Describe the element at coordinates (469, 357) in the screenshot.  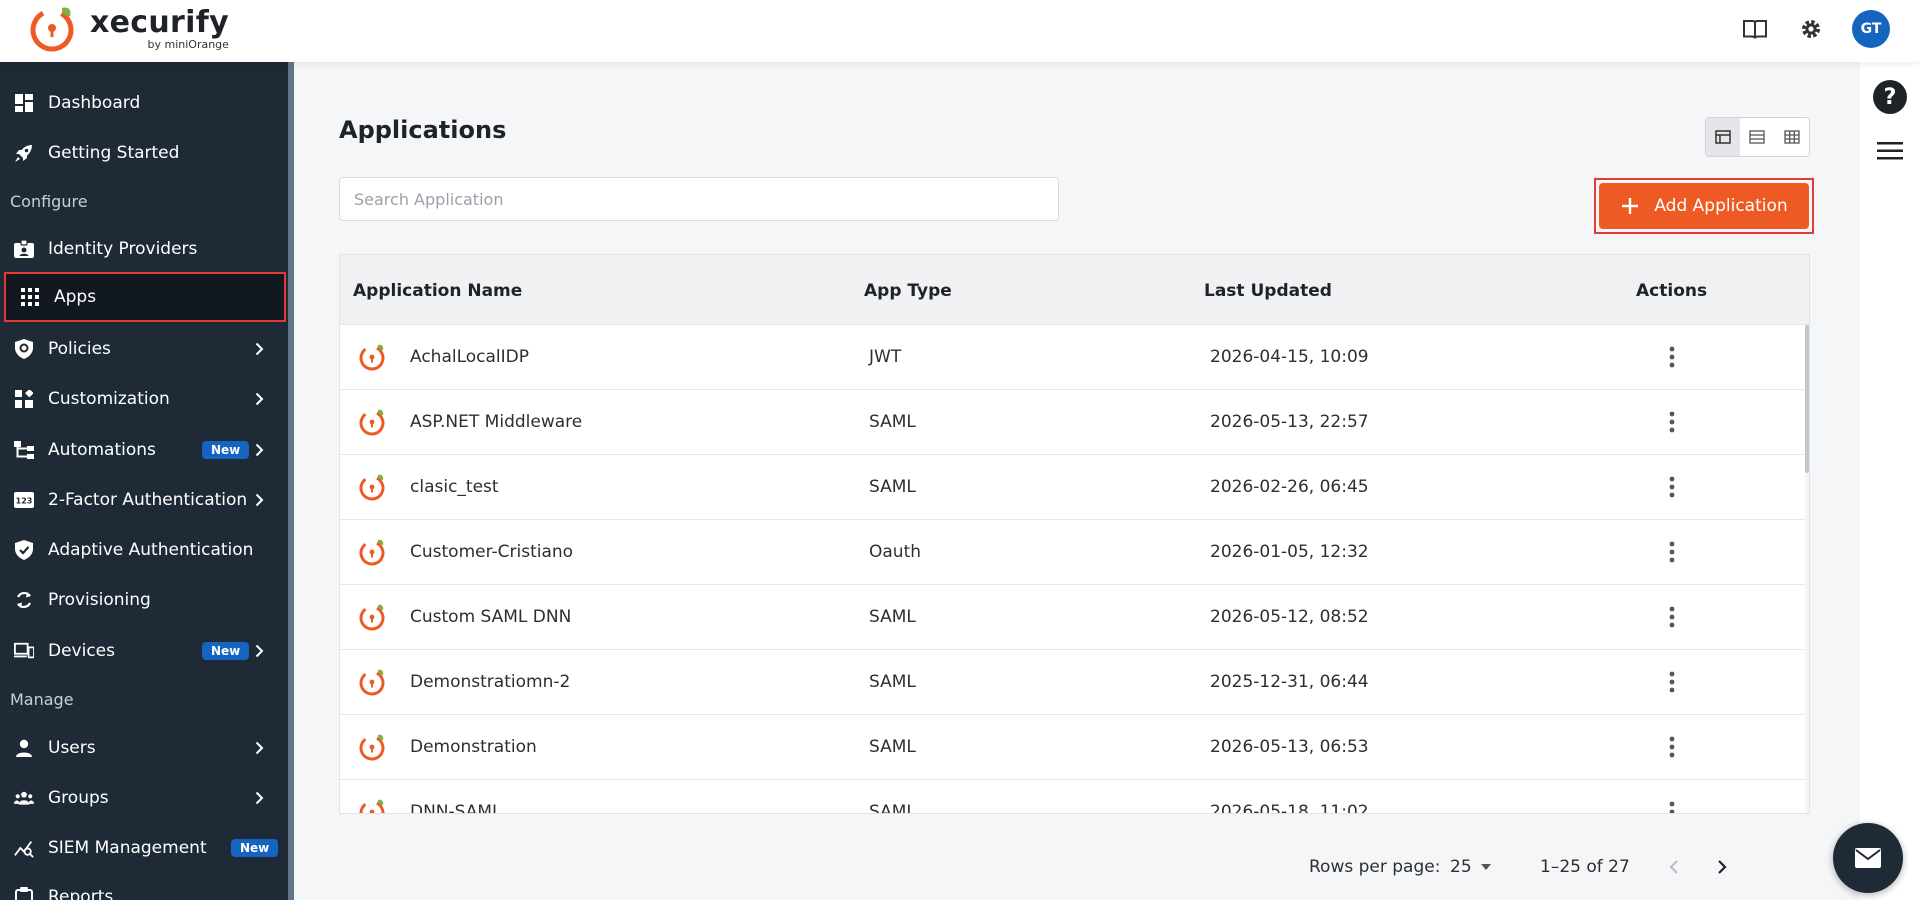
I see `cell-application-name: AchalLocalIDP` at that location.